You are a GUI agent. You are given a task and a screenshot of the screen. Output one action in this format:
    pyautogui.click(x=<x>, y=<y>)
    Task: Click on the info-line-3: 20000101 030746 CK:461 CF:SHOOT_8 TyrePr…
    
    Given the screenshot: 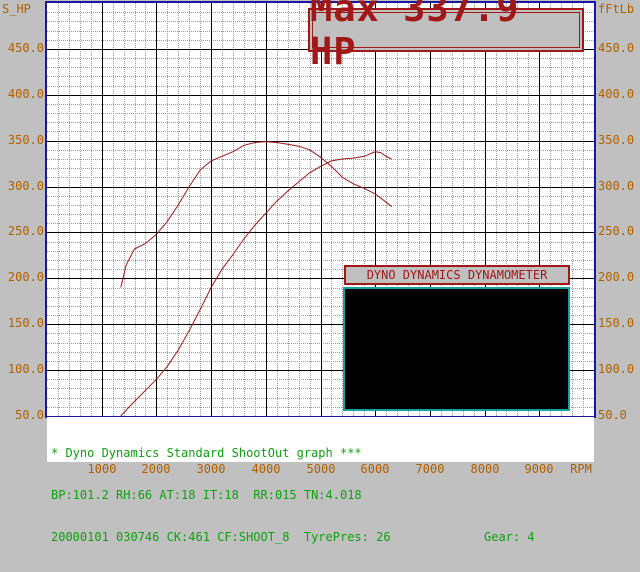 What is the action you would take?
    pyautogui.click(x=322, y=537)
    